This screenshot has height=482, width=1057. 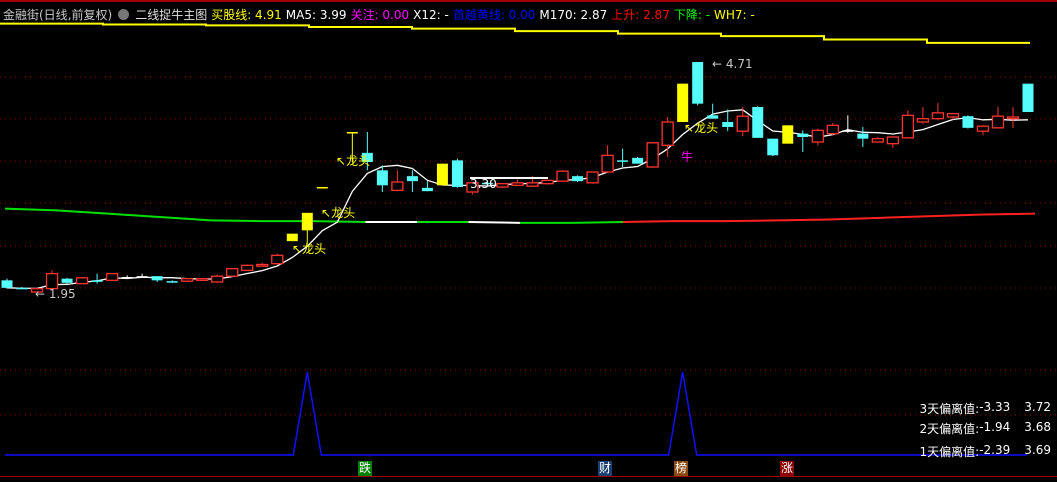 I want to click on bull-label: 牛, so click(x=687, y=157).